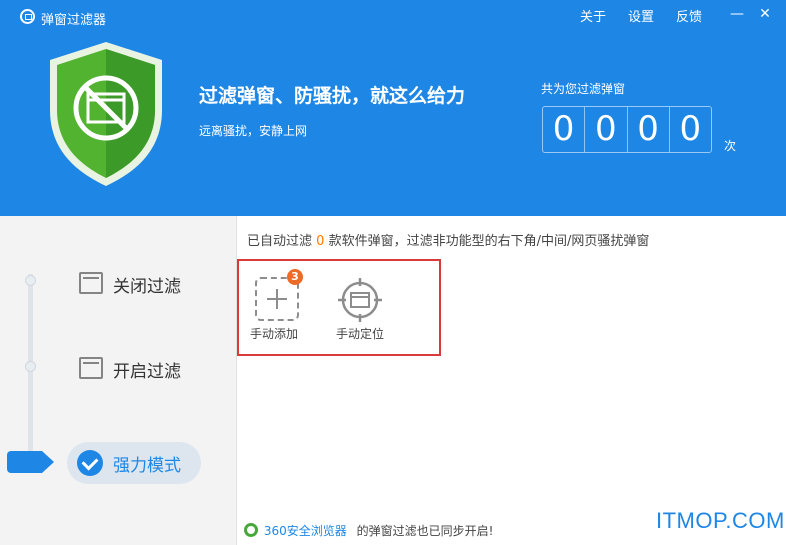  Describe the element at coordinates (147, 287) in the screenshot. I see `mode-label-close: 关闭过滤` at that location.